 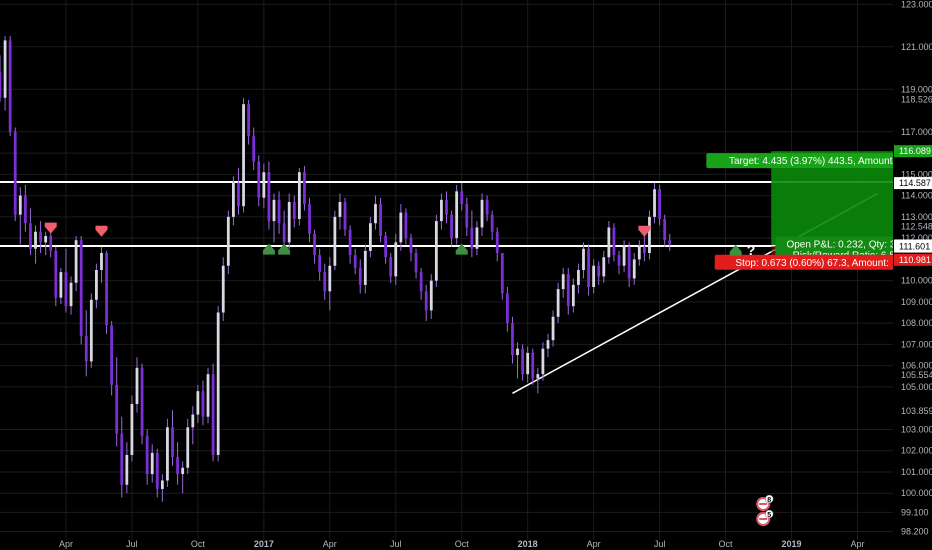 I want to click on y-tick-label: 117.000, so click(x=916, y=132).